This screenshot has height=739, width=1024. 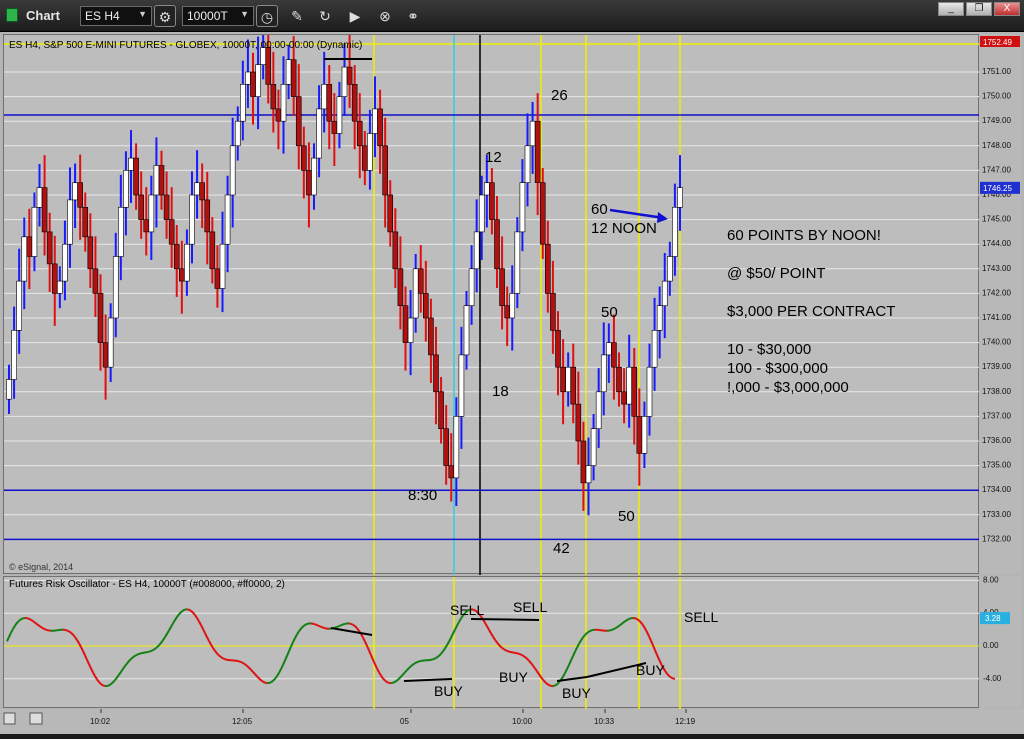 What do you see at coordinates (777, 368) in the screenshot?
I see `note-100-contracts: 100 - $300,000` at bounding box center [777, 368].